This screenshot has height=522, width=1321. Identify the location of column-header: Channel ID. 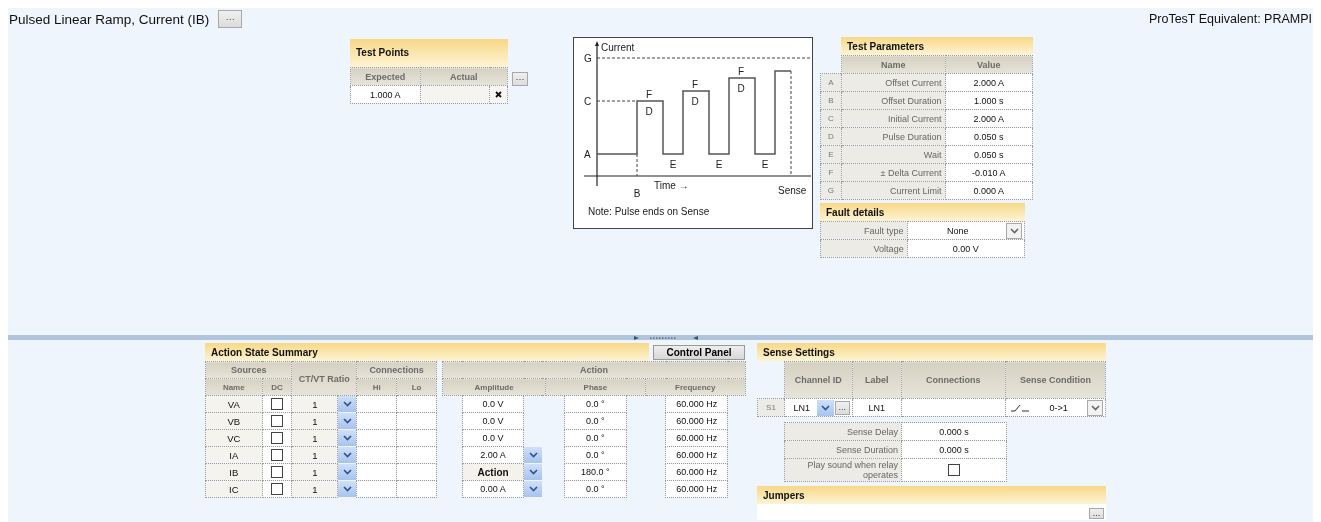
(818, 380).